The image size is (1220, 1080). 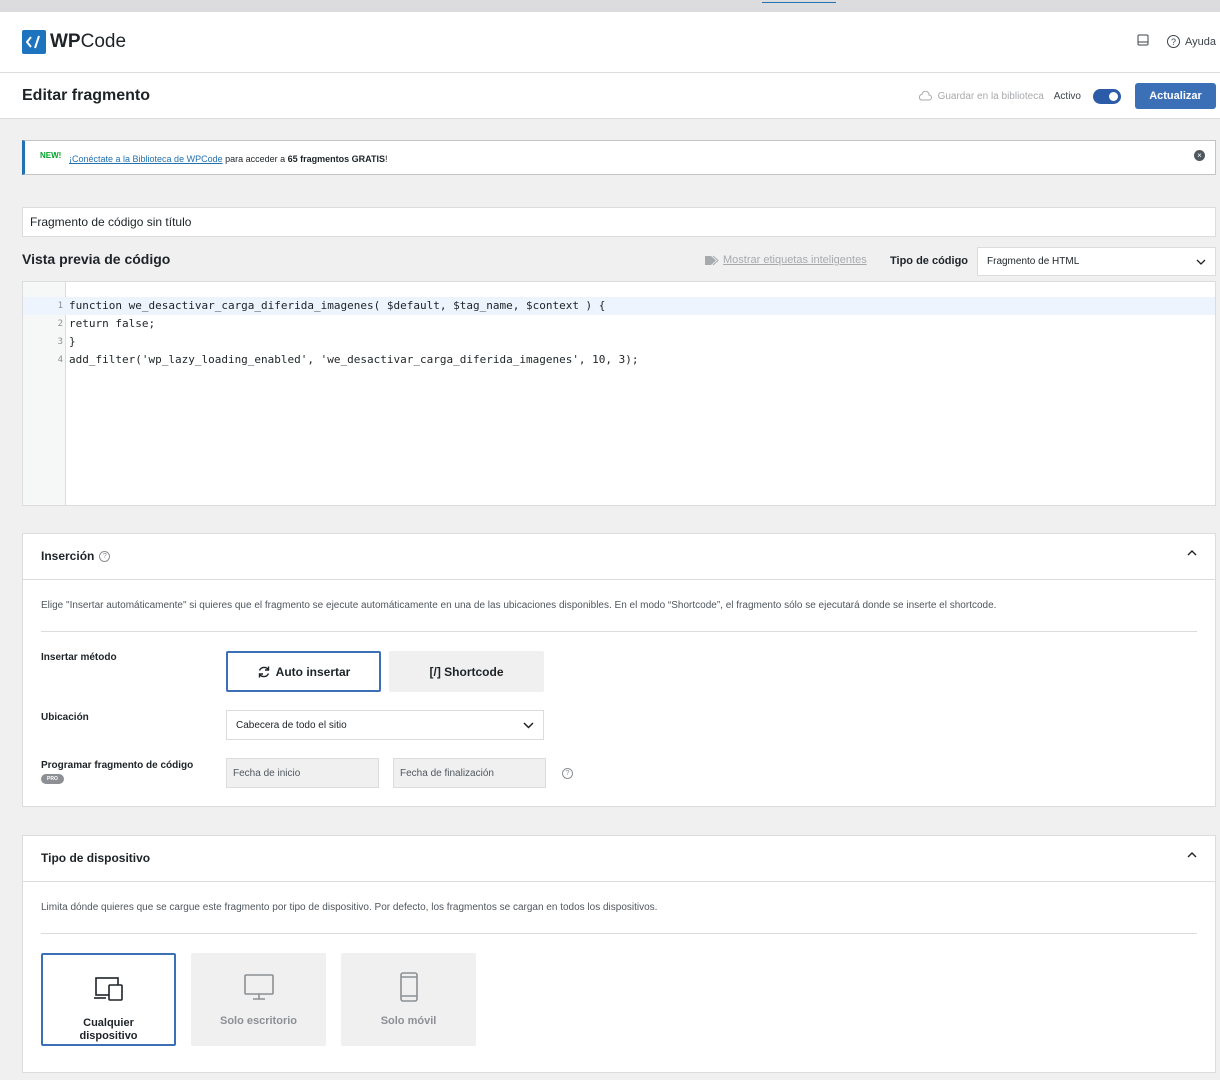 I want to click on location-select: Cabecera de todo el sitio, so click(x=385, y=725).